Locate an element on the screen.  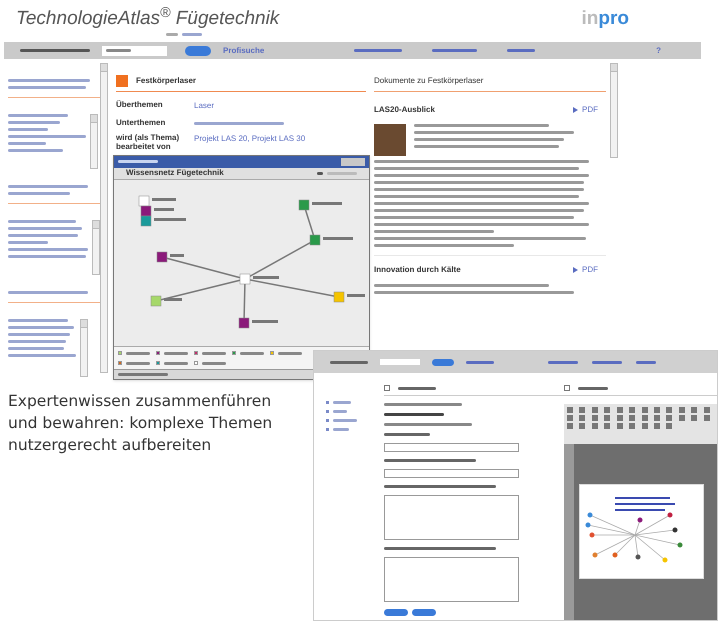
topic-link: Laser is located at coordinates (204, 106).